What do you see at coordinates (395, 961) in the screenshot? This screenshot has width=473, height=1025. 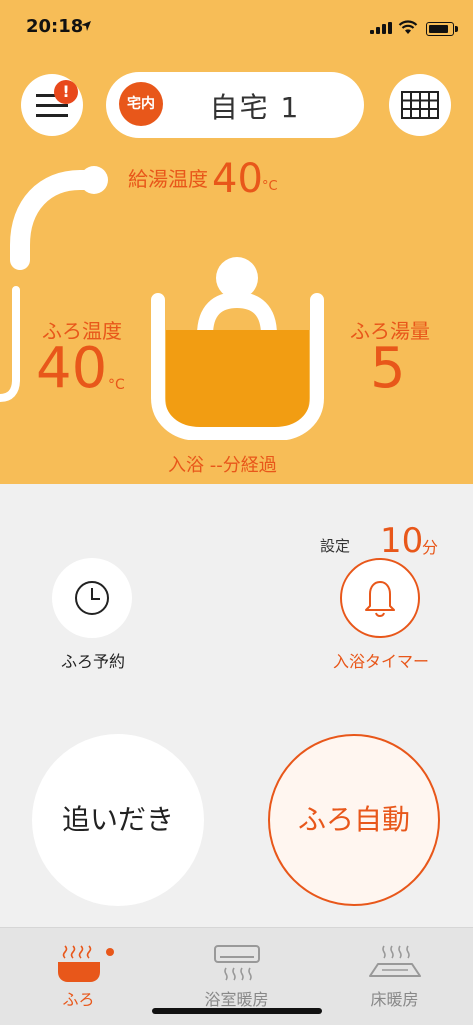 I see `floor-heater-icon` at bounding box center [395, 961].